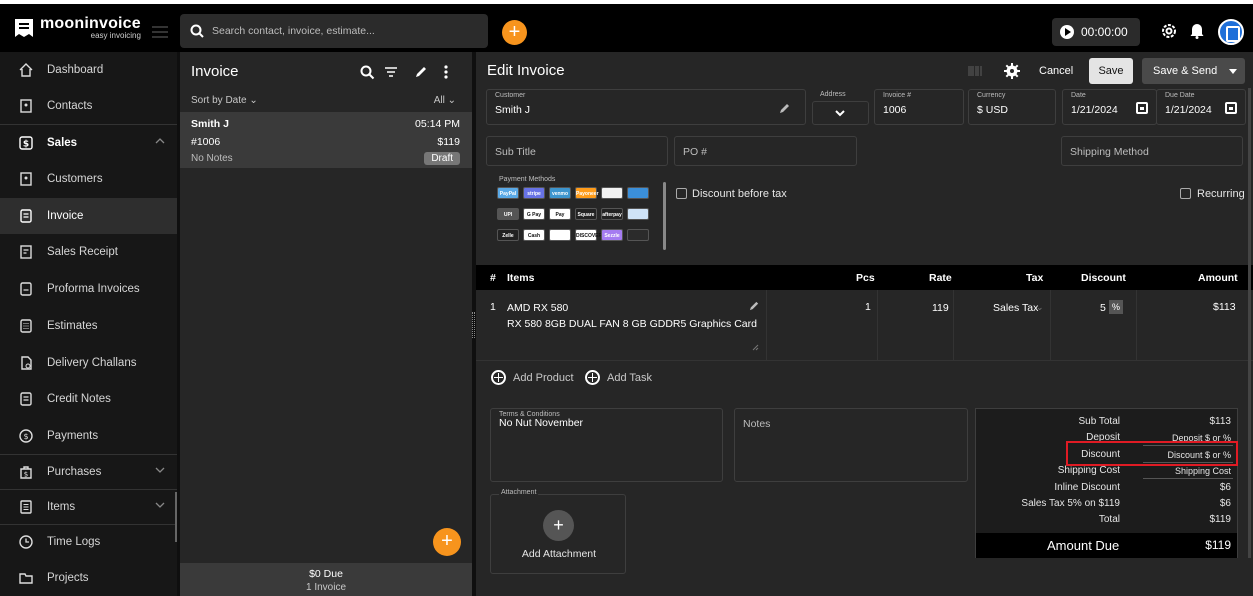 The image size is (1253, 596). Describe the element at coordinates (532, 377) in the screenshot. I see `add-product-button: Add Product` at that location.